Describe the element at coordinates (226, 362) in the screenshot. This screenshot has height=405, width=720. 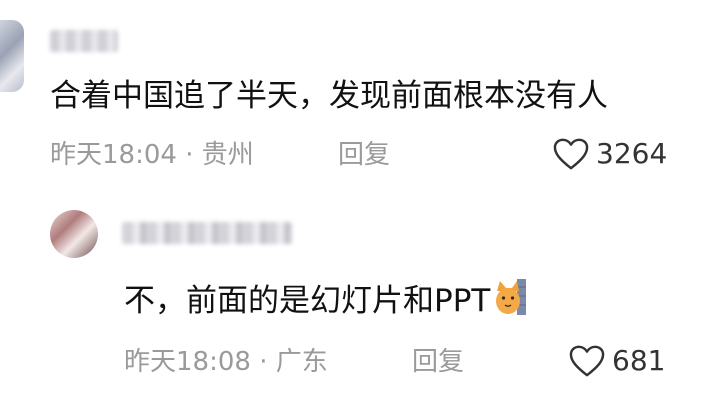
I see `comment-time-location: 昨天18:08 · 广东` at that location.